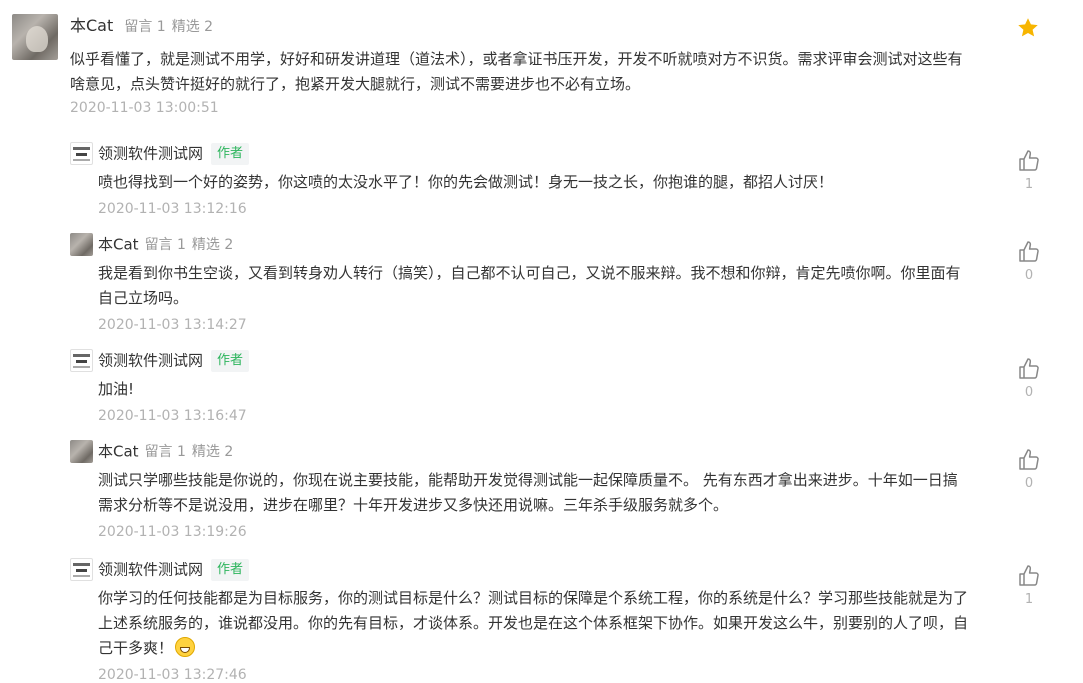 The image size is (1083, 683). What do you see at coordinates (172, 325) in the screenshot?
I see `reply-time: 2020-11-03 13:14:27` at bounding box center [172, 325].